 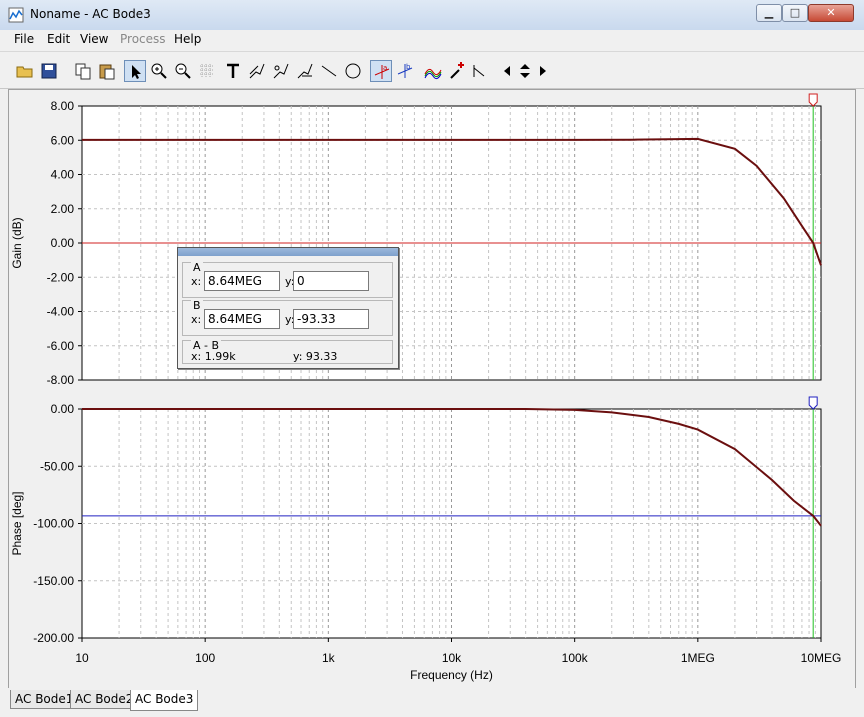 What do you see at coordinates (452, 658) in the screenshot?
I see `x-tick-label: 10k` at bounding box center [452, 658].